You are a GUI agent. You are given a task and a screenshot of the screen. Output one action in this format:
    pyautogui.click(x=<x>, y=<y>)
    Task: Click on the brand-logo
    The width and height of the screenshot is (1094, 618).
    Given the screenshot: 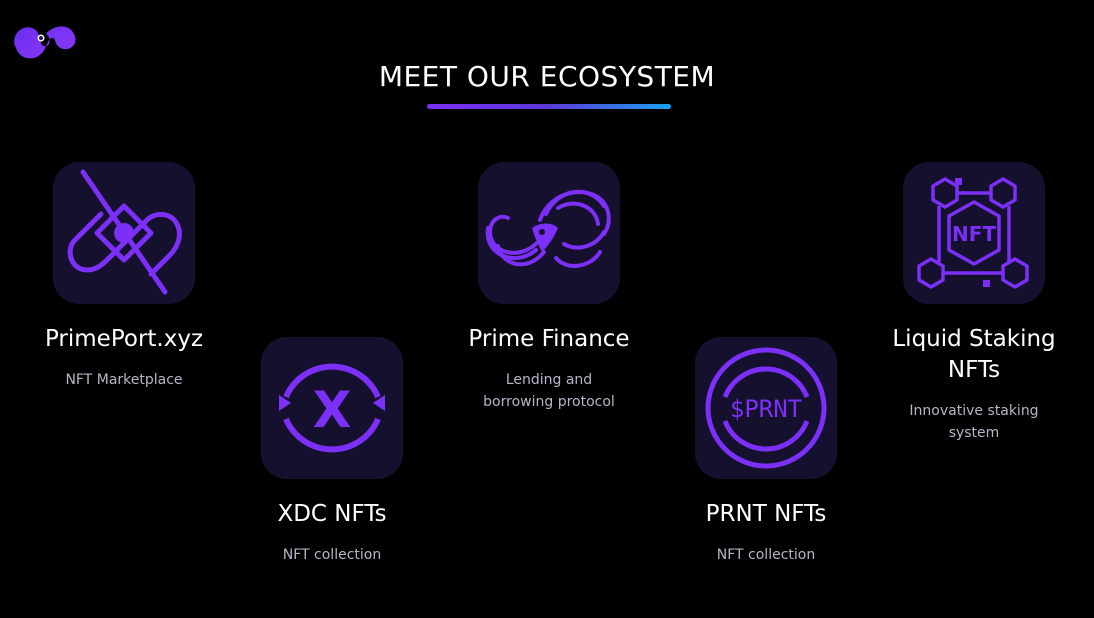 What is the action you would take?
    pyautogui.click(x=43, y=37)
    